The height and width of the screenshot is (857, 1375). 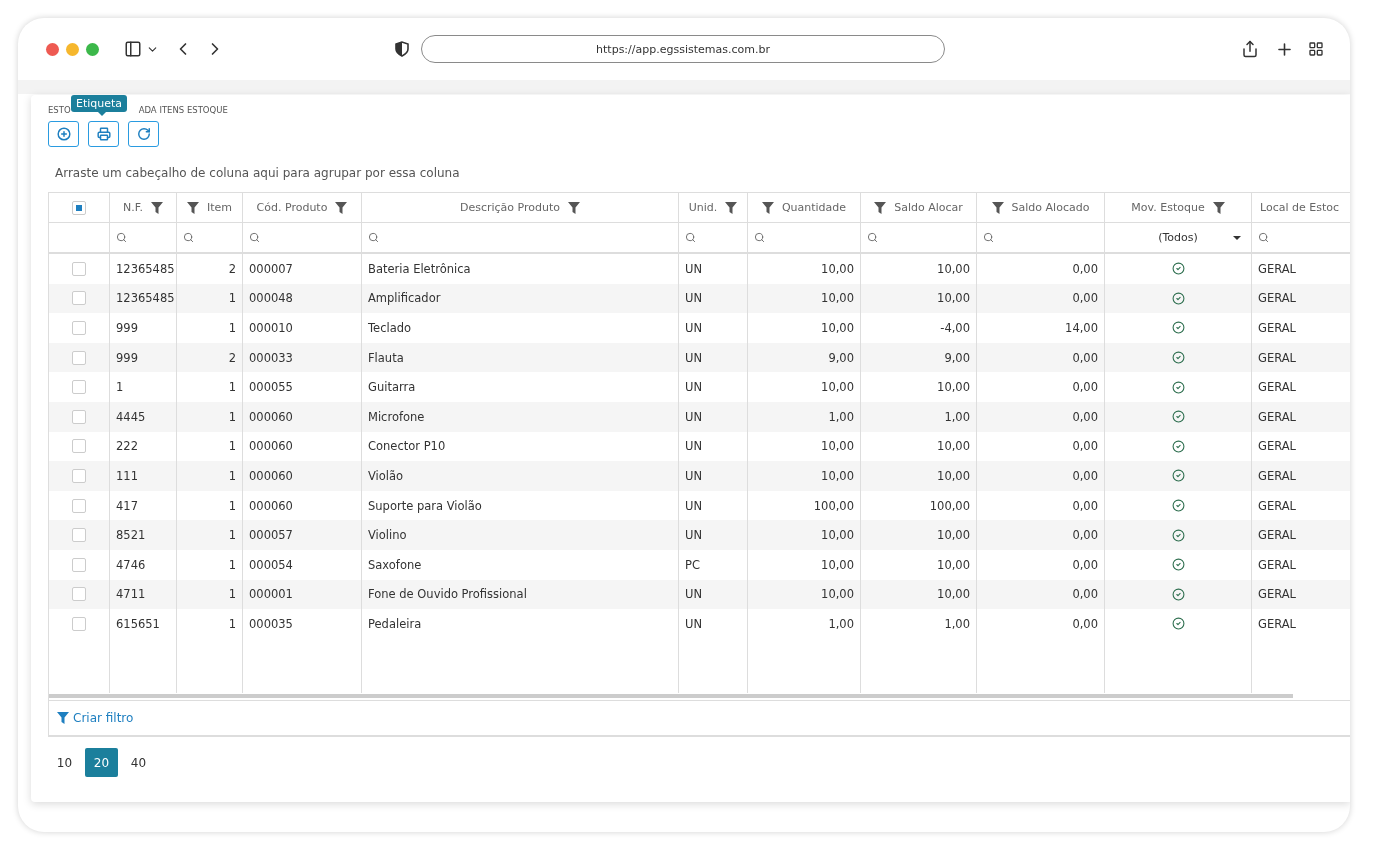 What do you see at coordinates (402, 49) in the screenshot?
I see `shield-icon` at bounding box center [402, 49].